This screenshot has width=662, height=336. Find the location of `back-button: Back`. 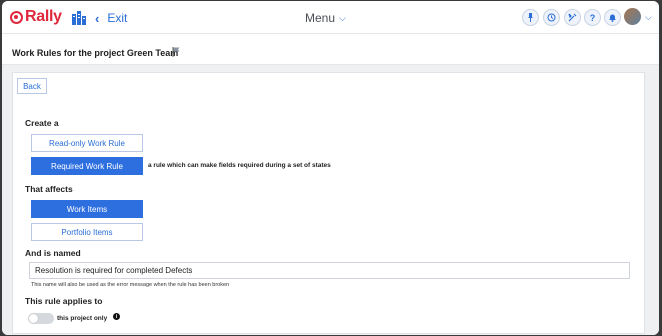

back-button: Back is located at coordinates (32, 86).